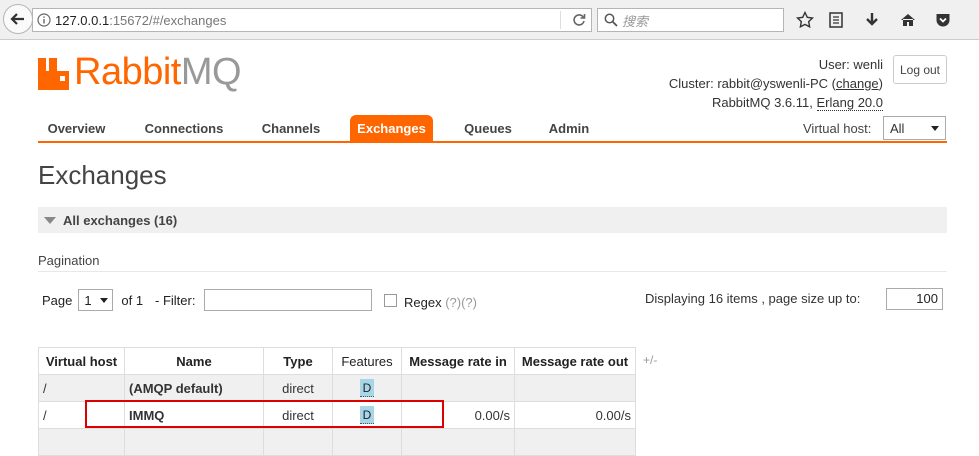 The image size is (979, 456). Describe the element at coordinates (264, 414) in the screenshot. I see `highlight-annotation` at that location.